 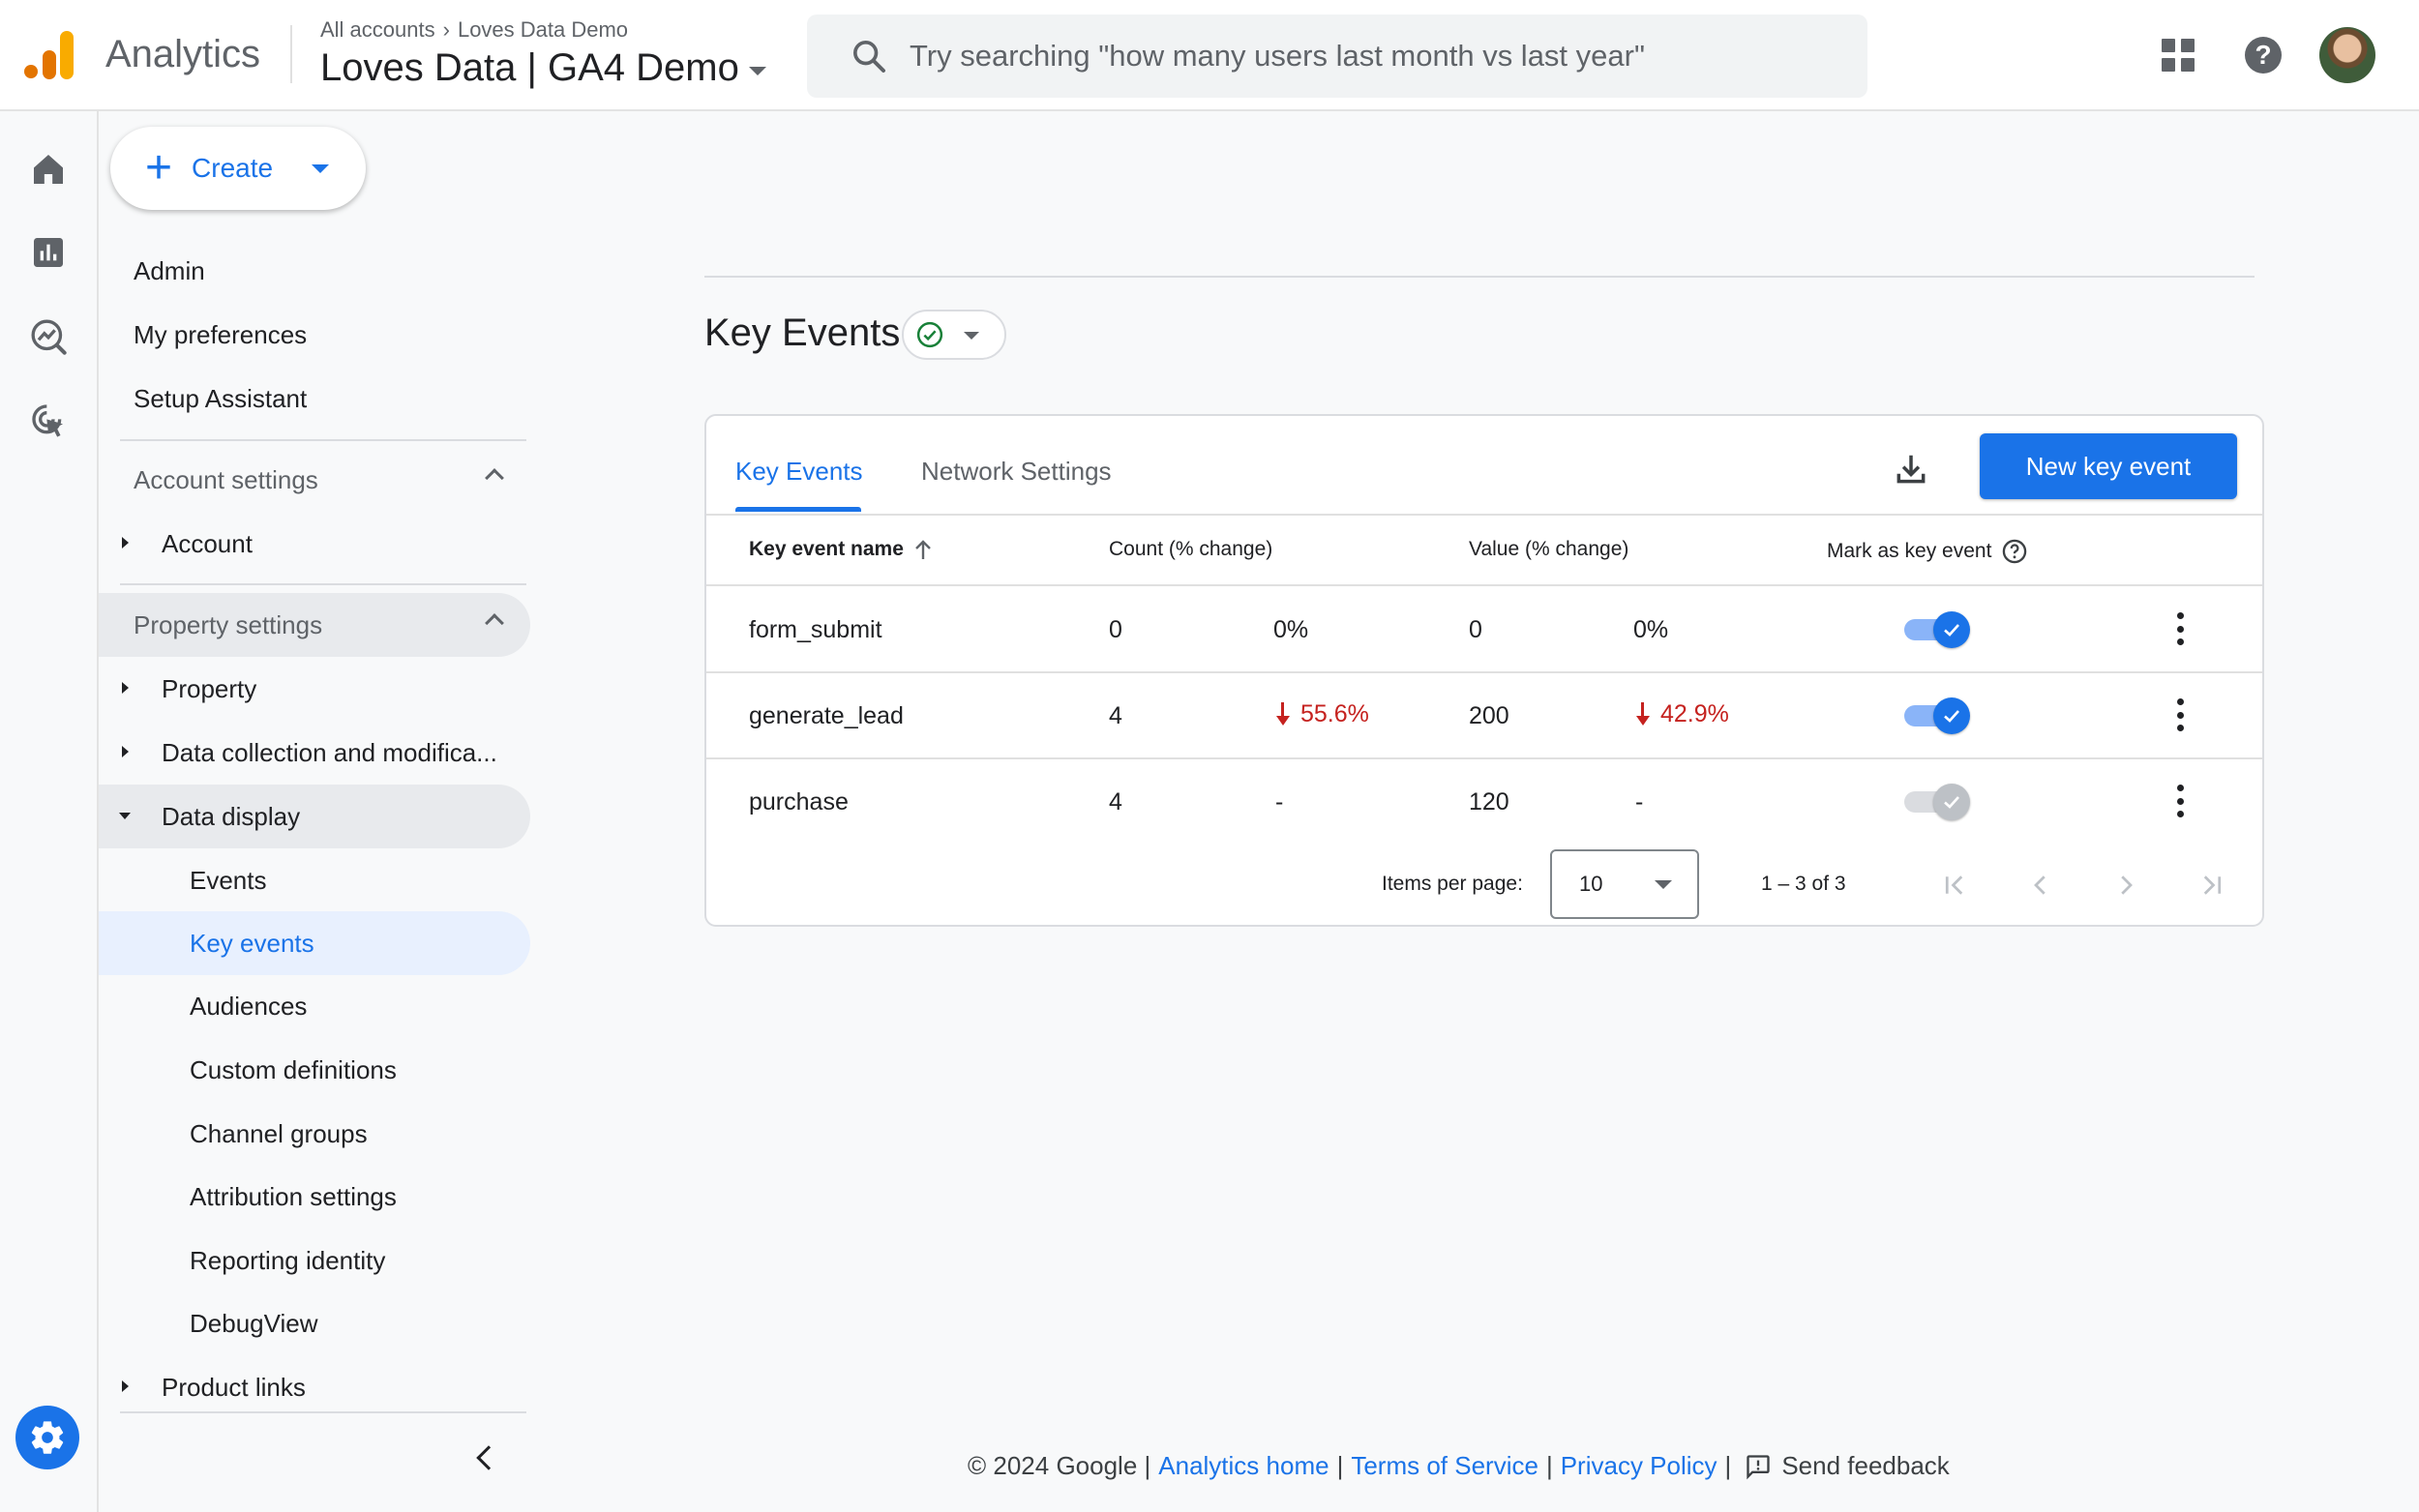 I want to click on property-selector: Loves Data | GA4 Demo, so click(x=543, y=68).